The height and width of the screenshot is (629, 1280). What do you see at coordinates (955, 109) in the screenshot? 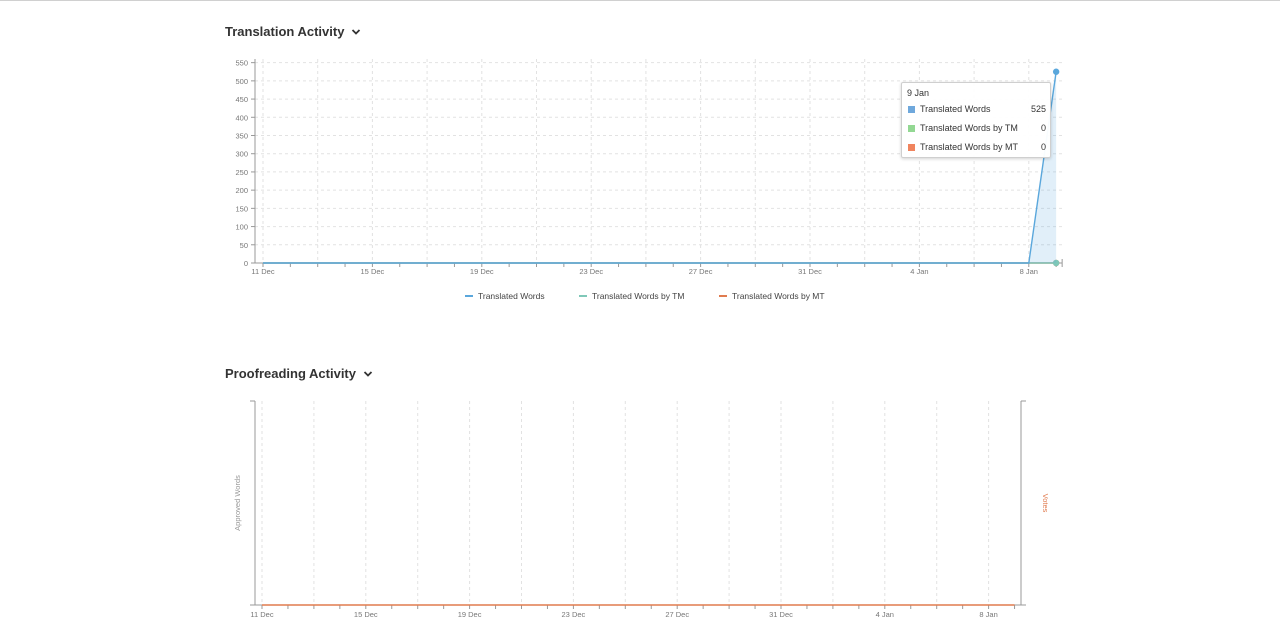
I see `tooltip-label: Translated Words` at bounding box center [955, 109].